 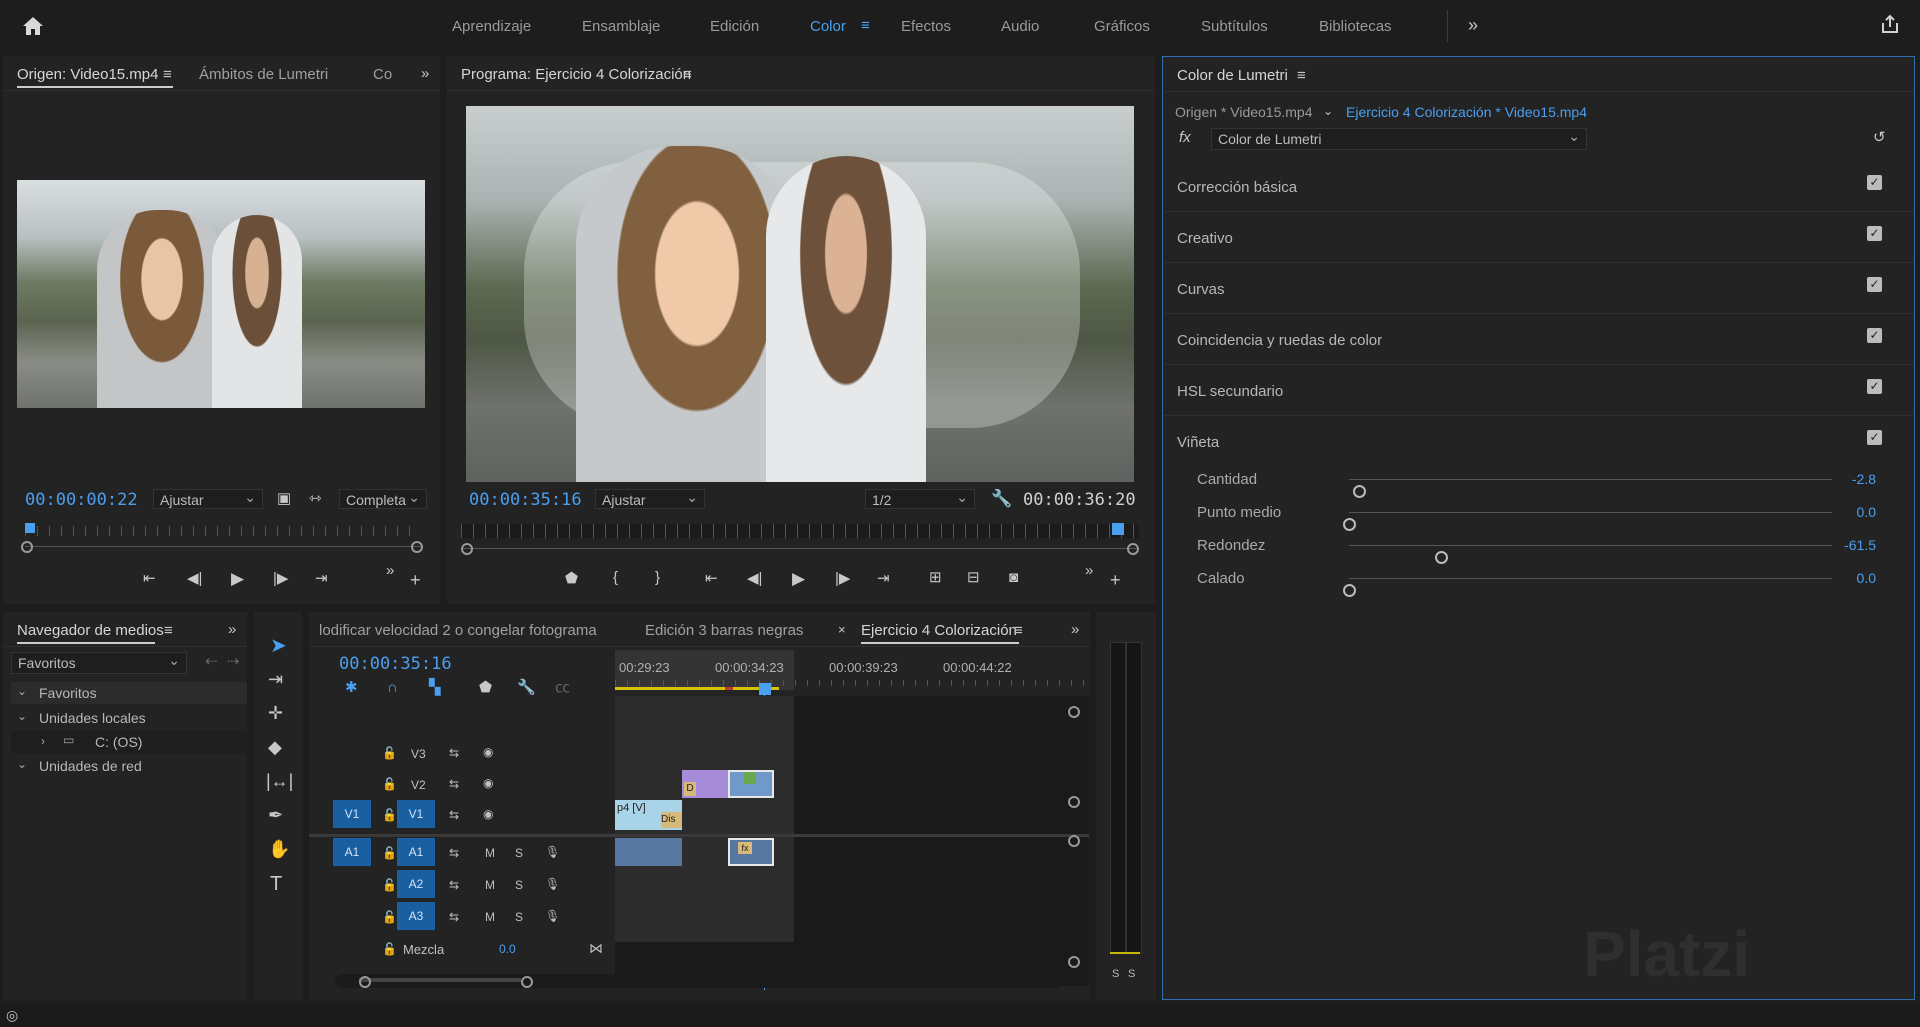 I want to click on source-quality-dropdown: Completa, so click(x=383, y=498).